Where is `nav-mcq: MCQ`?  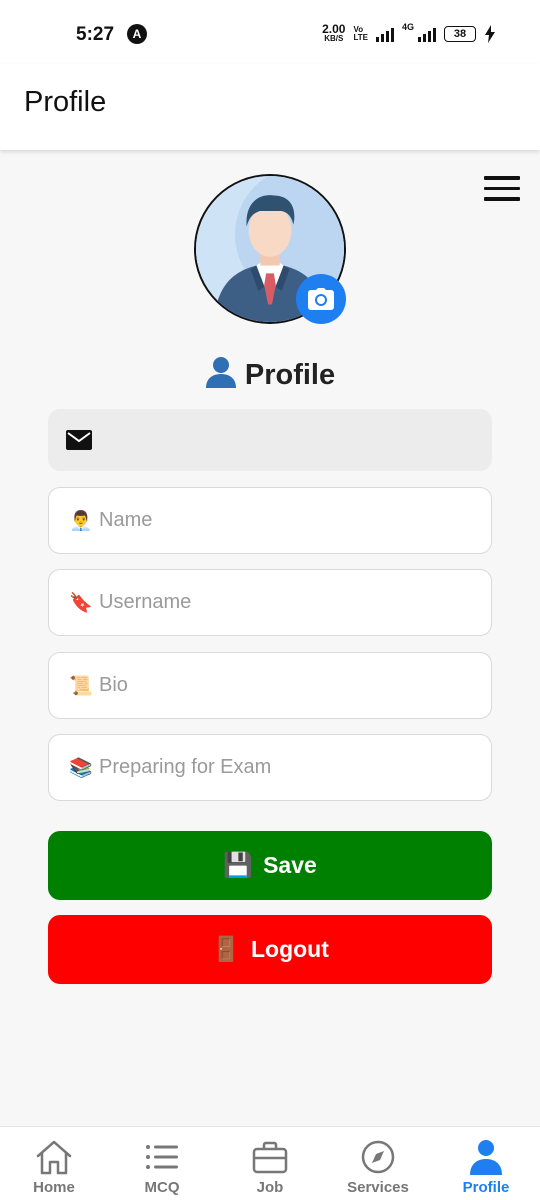
nav-mcq: MCQ is located at coordinates (162, 1163).